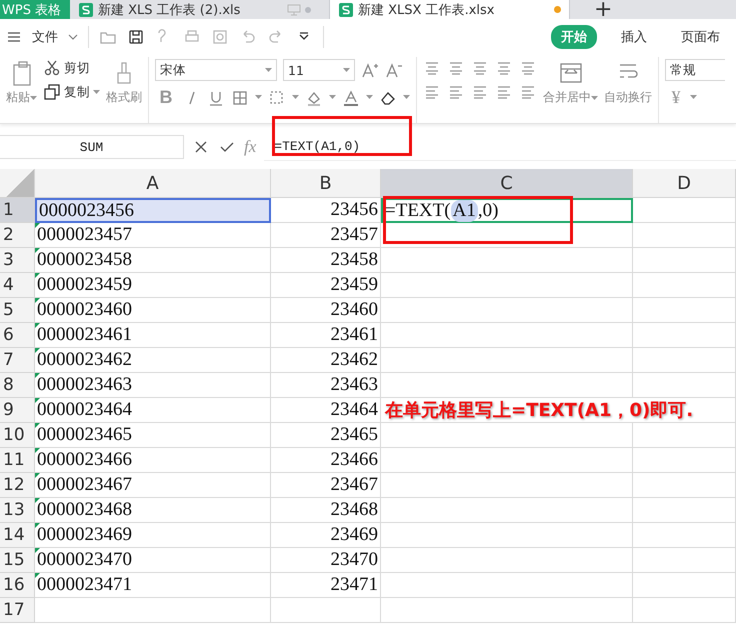 The image size is (736, 630). What do you see at coordinates (153, 485) in the screenshot?
I see `table-cell: 0000023467` at bounding box center [153, 485].